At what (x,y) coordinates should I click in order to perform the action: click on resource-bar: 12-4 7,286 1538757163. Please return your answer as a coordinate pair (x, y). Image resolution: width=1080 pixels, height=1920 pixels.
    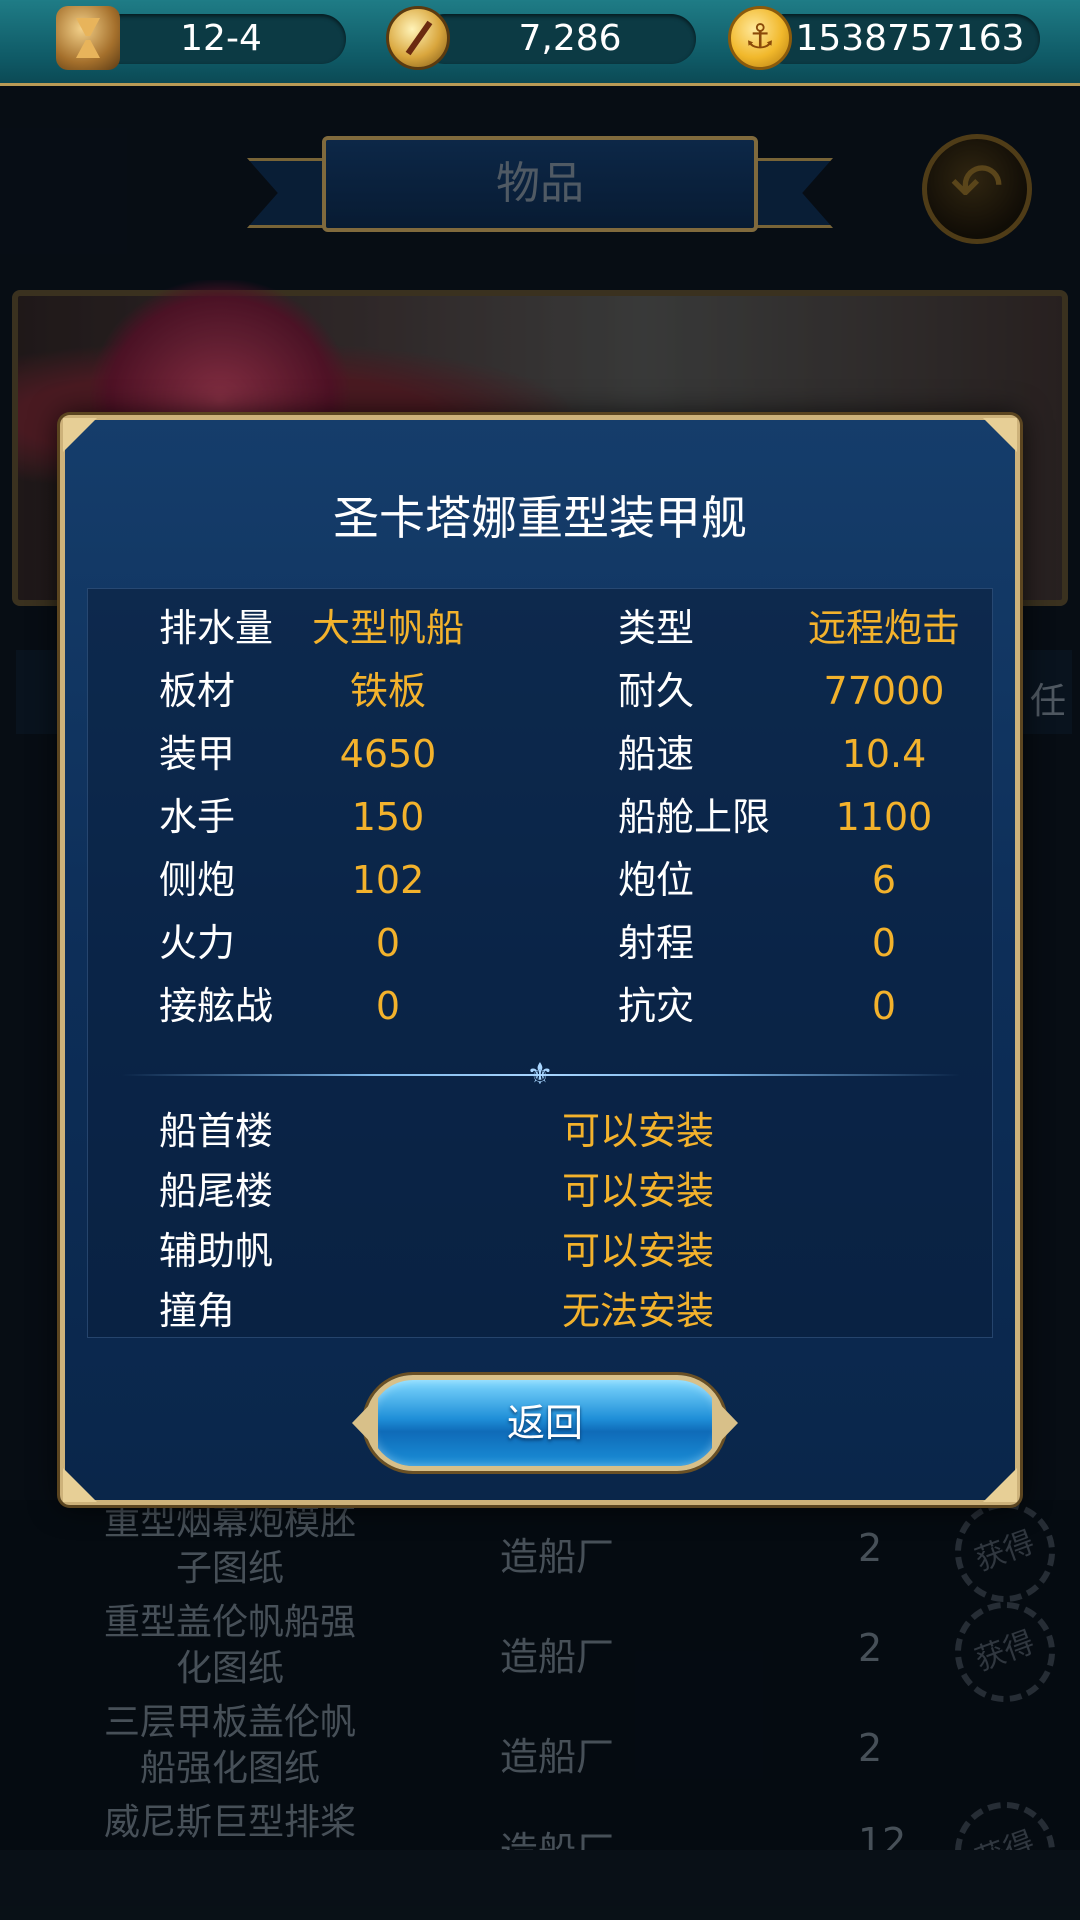
    Looking at the image, I should click on (540, 43).